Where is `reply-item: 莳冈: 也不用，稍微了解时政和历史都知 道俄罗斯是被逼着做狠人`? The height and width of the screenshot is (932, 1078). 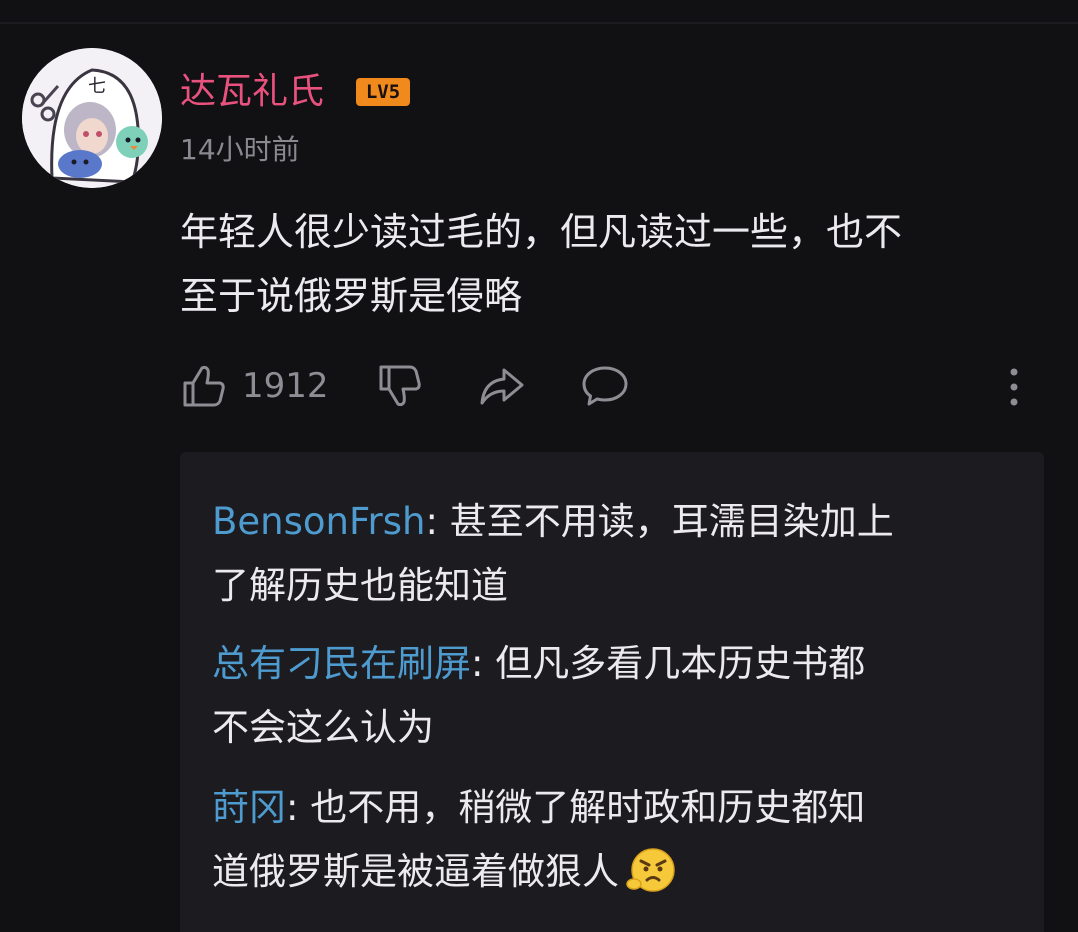 reply-item: 莳冈: 也不用，稍微了解时政和历史都知 道俄罗斯是被逼着做狠人 is located at coordinates (602, 840).